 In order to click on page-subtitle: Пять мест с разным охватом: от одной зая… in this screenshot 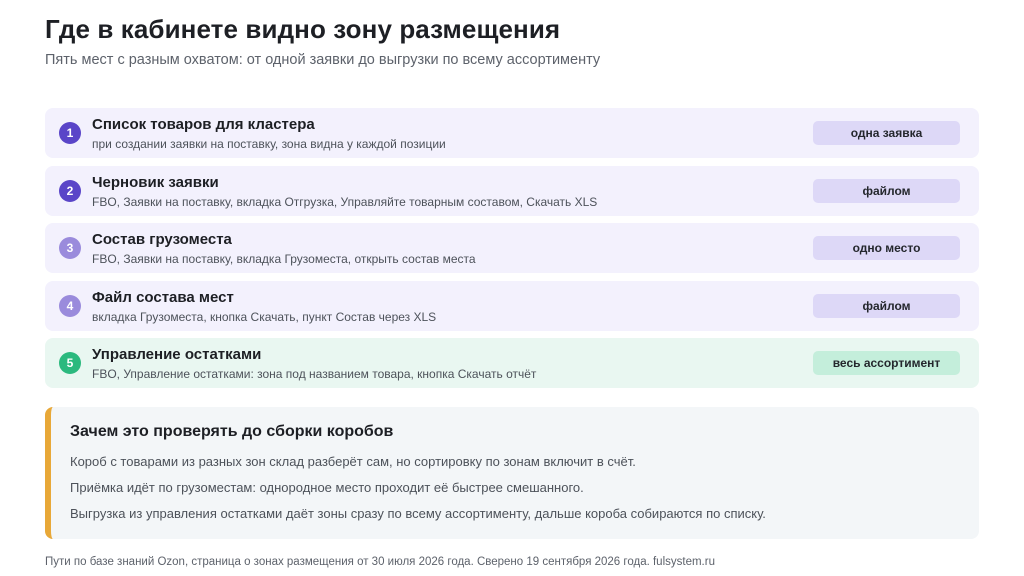, I will do `click(323, 60)`.